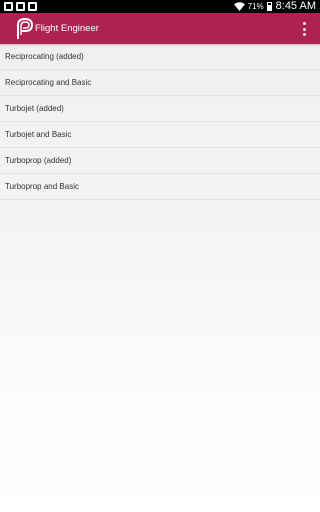 The width and height of the screenshot is (320, 512). I want to click on list-item: Reciprocating and Basic, so click(160, 83).